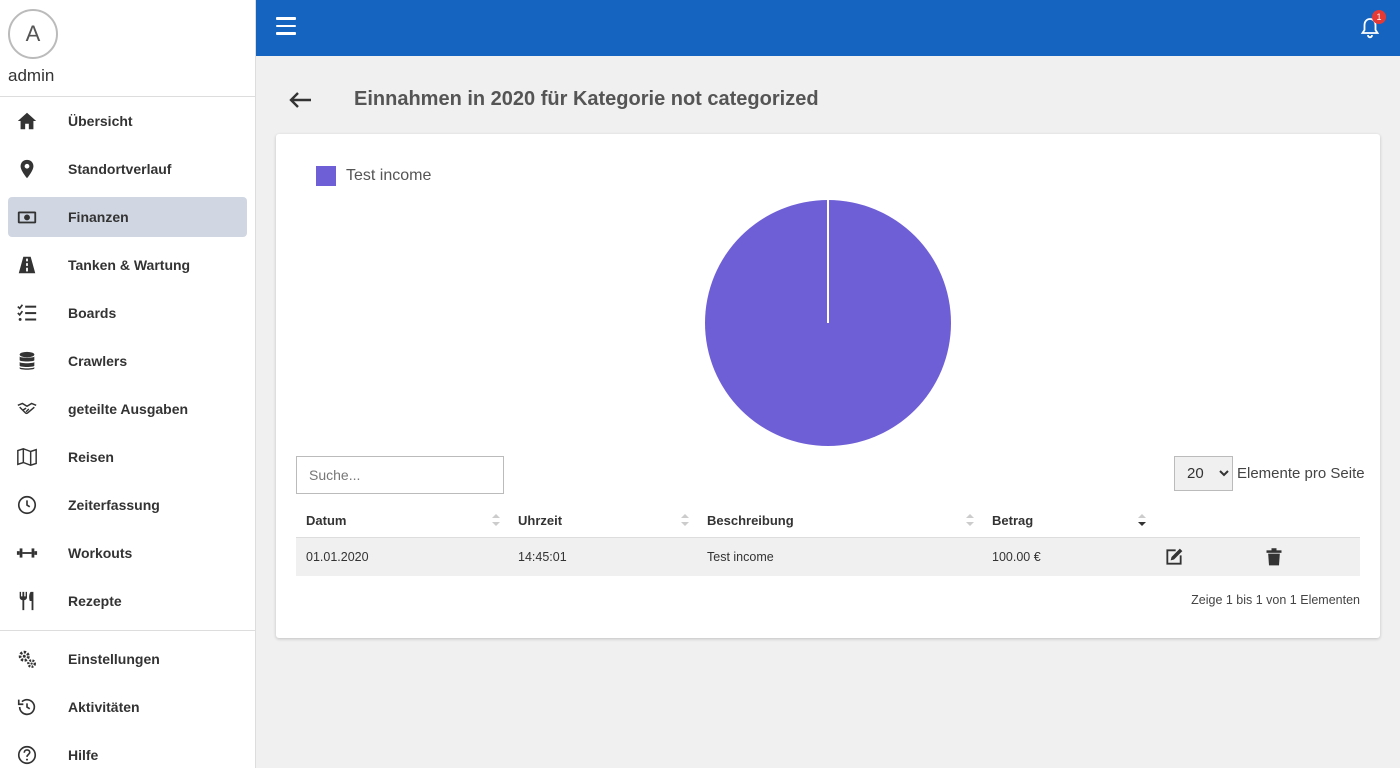  Describe the element at coordinates (127, 313) in the screenshot. I see `nav-item-boards: Boards` at that location.